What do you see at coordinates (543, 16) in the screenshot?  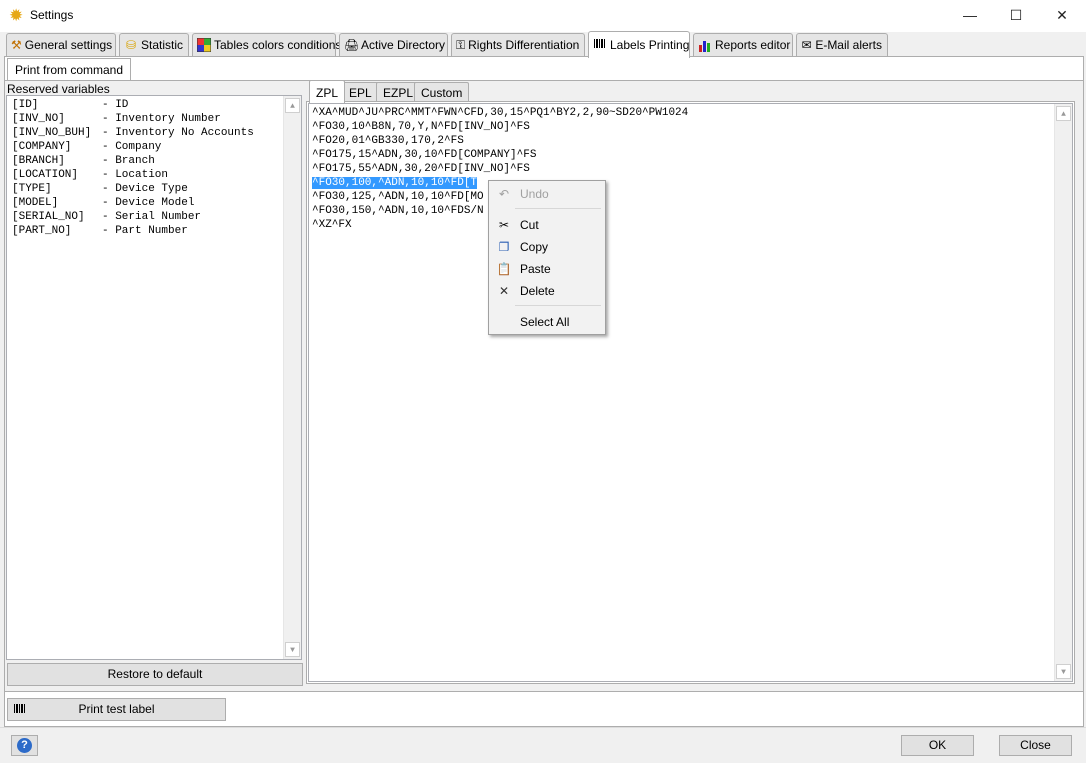 I see `title-bar` at bounding box center [543, 16].